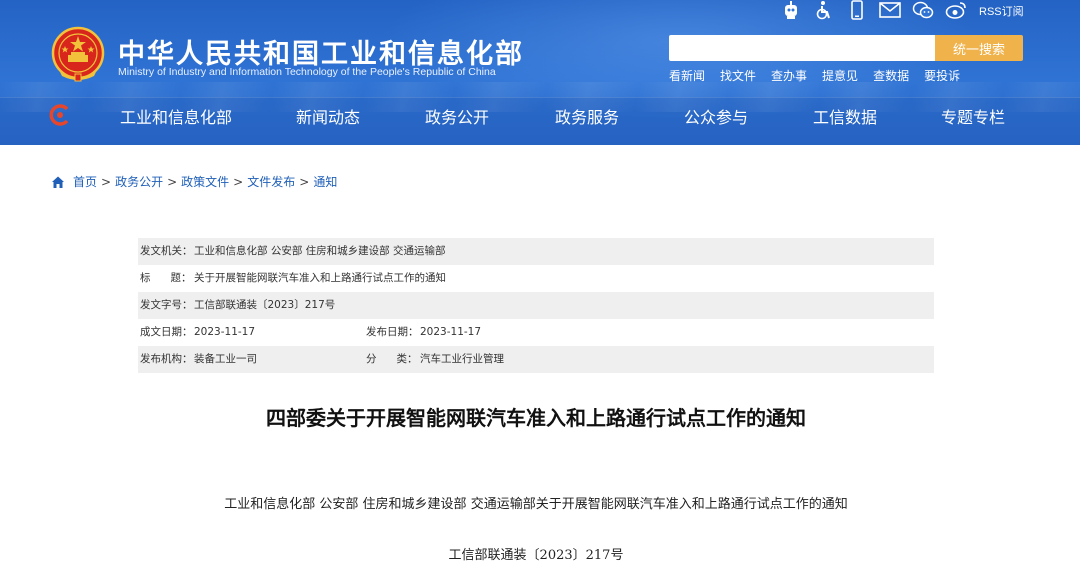 This screenshot has height=577, width=1080. Describe the element at coordinates (407, 359) in the screenshot. I see `category-label-part: 类：` at that location.